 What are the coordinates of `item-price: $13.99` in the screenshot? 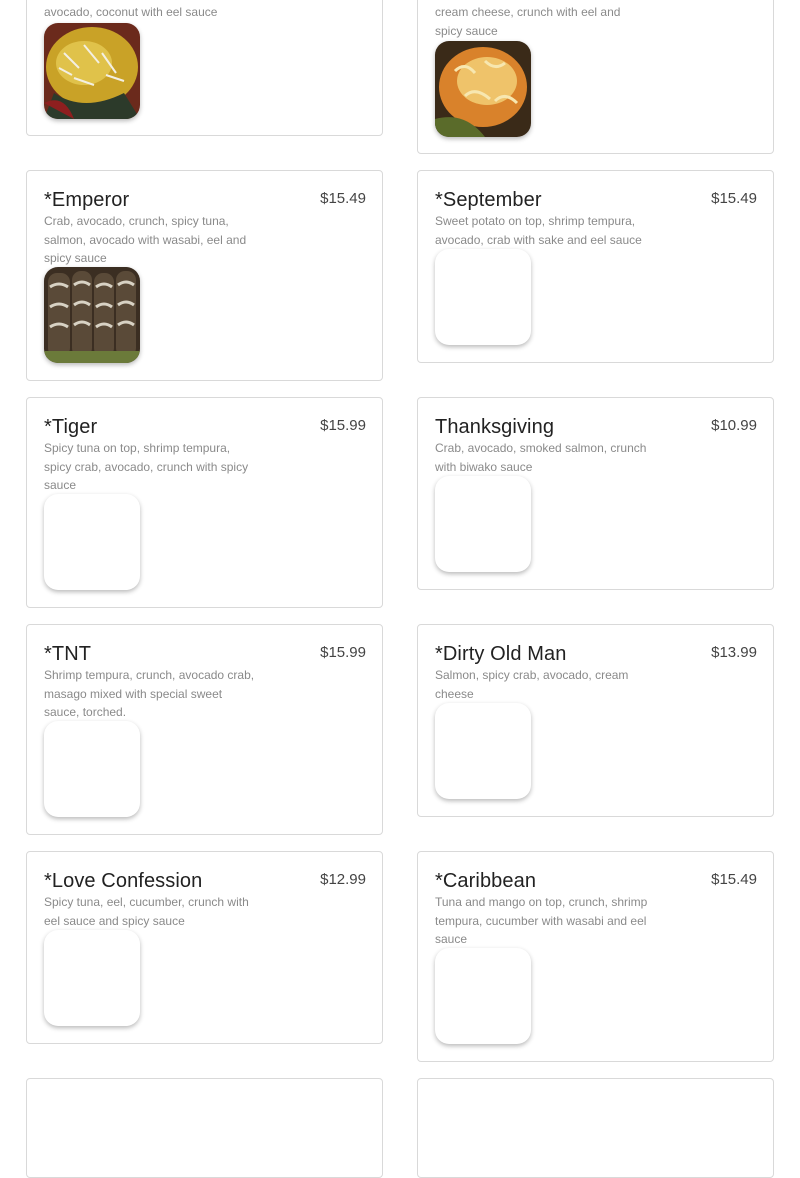 It's located at (734, 652).